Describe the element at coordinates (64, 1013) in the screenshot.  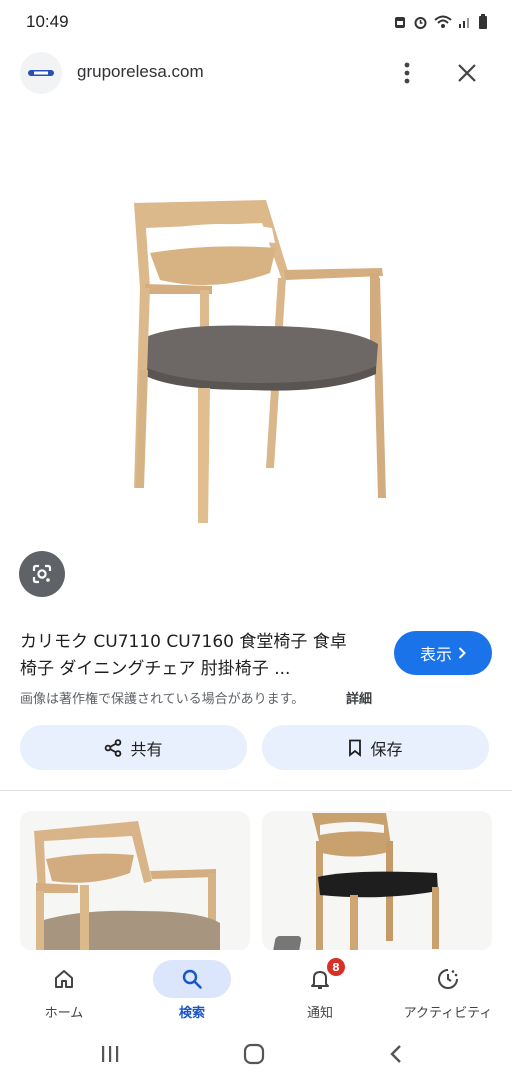
I see `nav-home-label: ホーム` at that location.